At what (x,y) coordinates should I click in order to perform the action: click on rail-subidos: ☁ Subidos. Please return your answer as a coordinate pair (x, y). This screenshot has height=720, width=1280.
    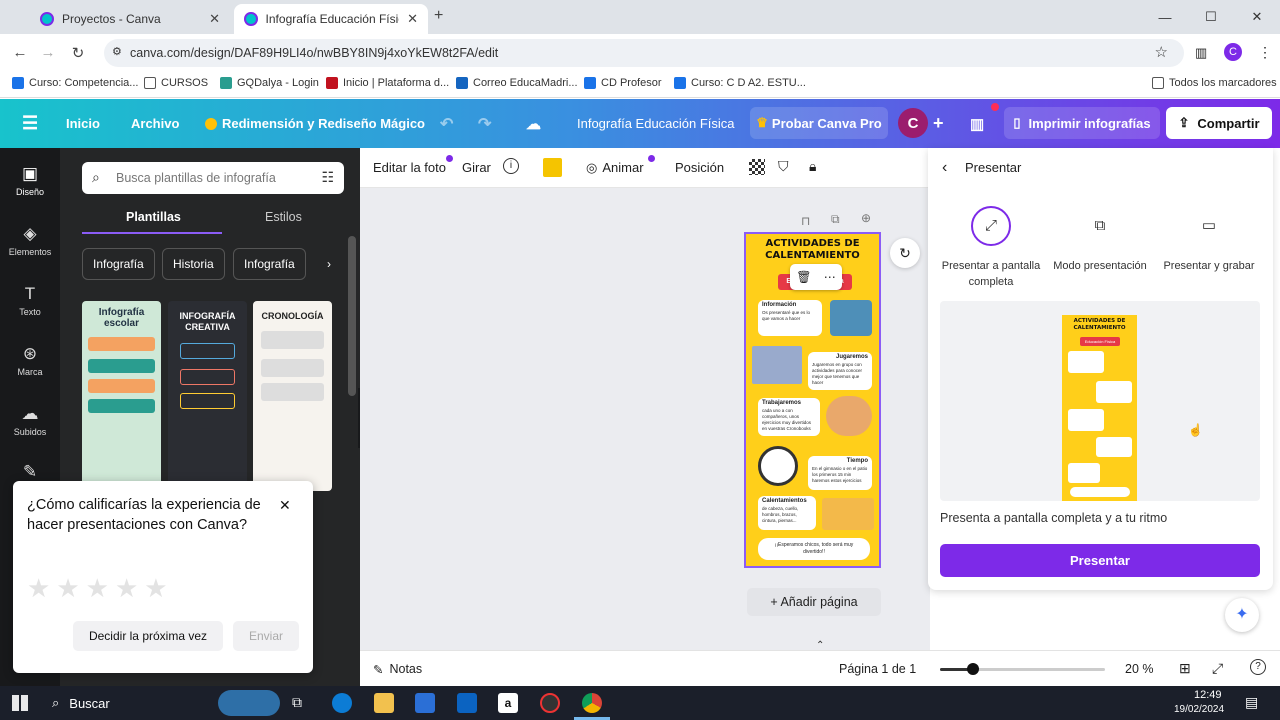
    Looking at the image, I should click on (30, 420).